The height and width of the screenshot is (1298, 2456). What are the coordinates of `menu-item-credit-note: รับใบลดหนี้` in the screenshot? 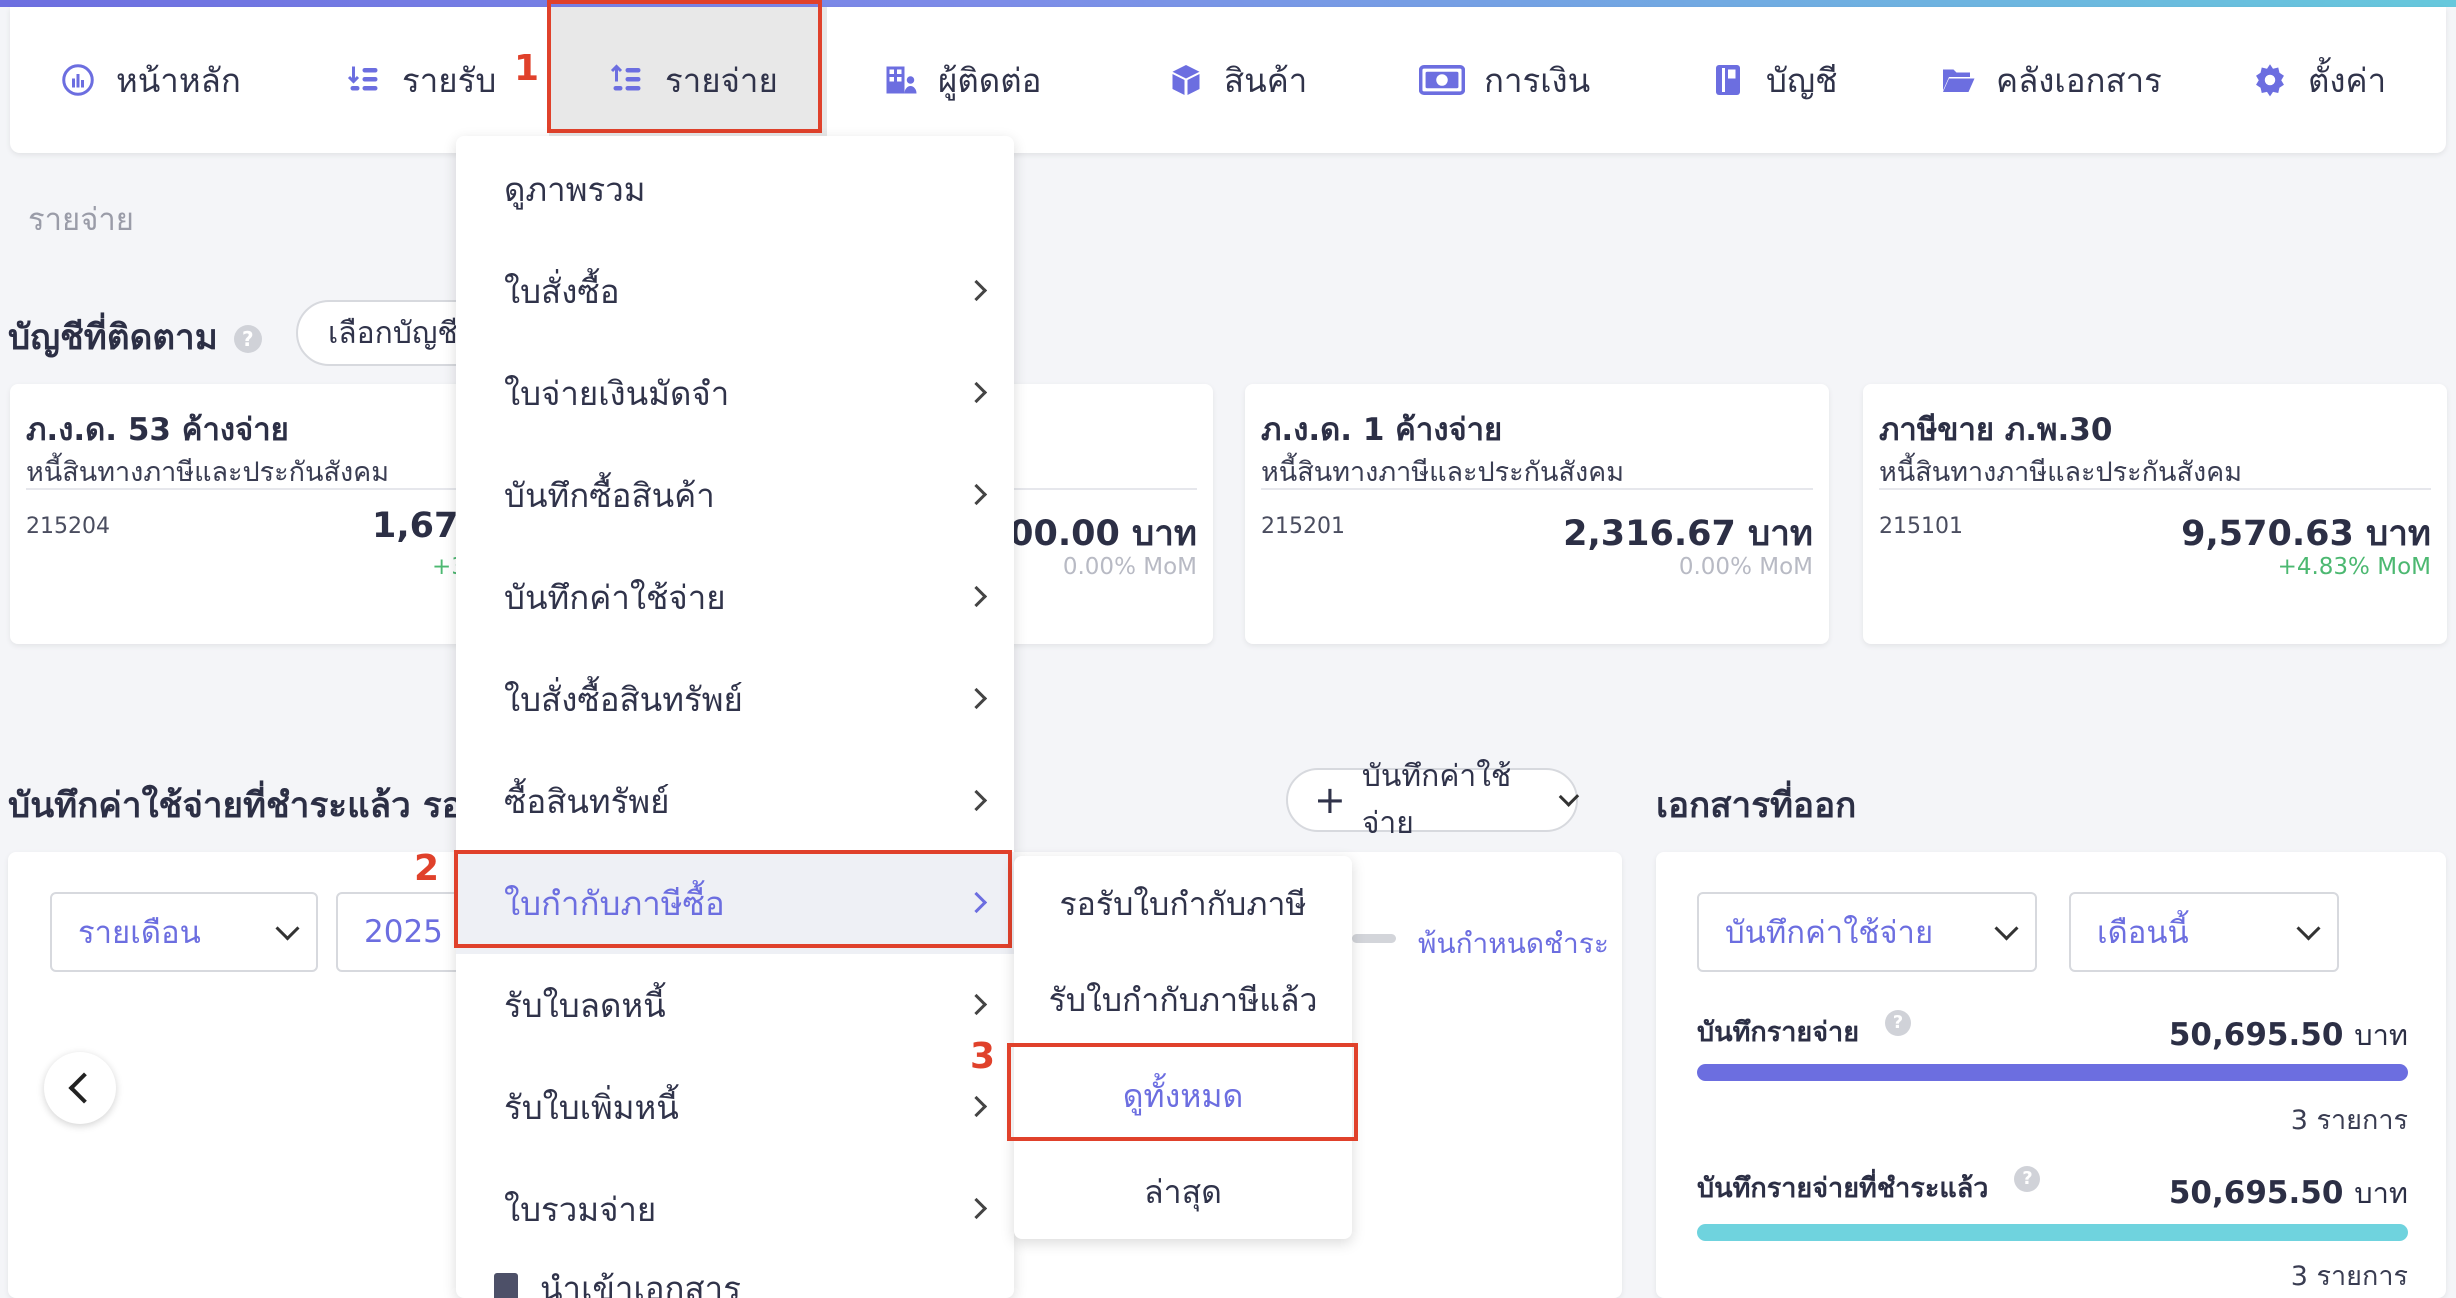 It's located at (735, 1005).